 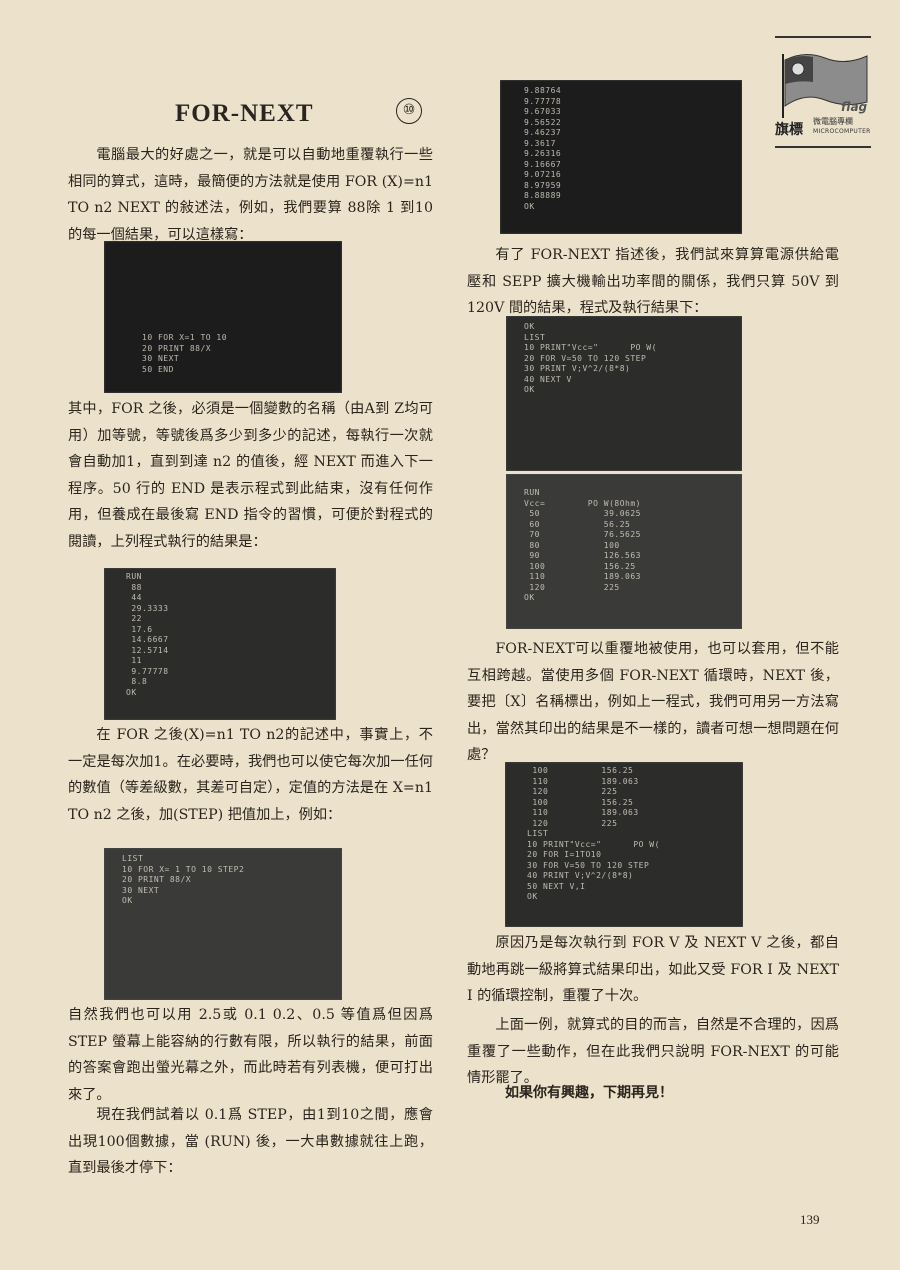 What do you see at coordinates (833, 121) in the screenshot?
I see `logo-sub-text: 微電腦專欄` at bounding box center [833, 121].